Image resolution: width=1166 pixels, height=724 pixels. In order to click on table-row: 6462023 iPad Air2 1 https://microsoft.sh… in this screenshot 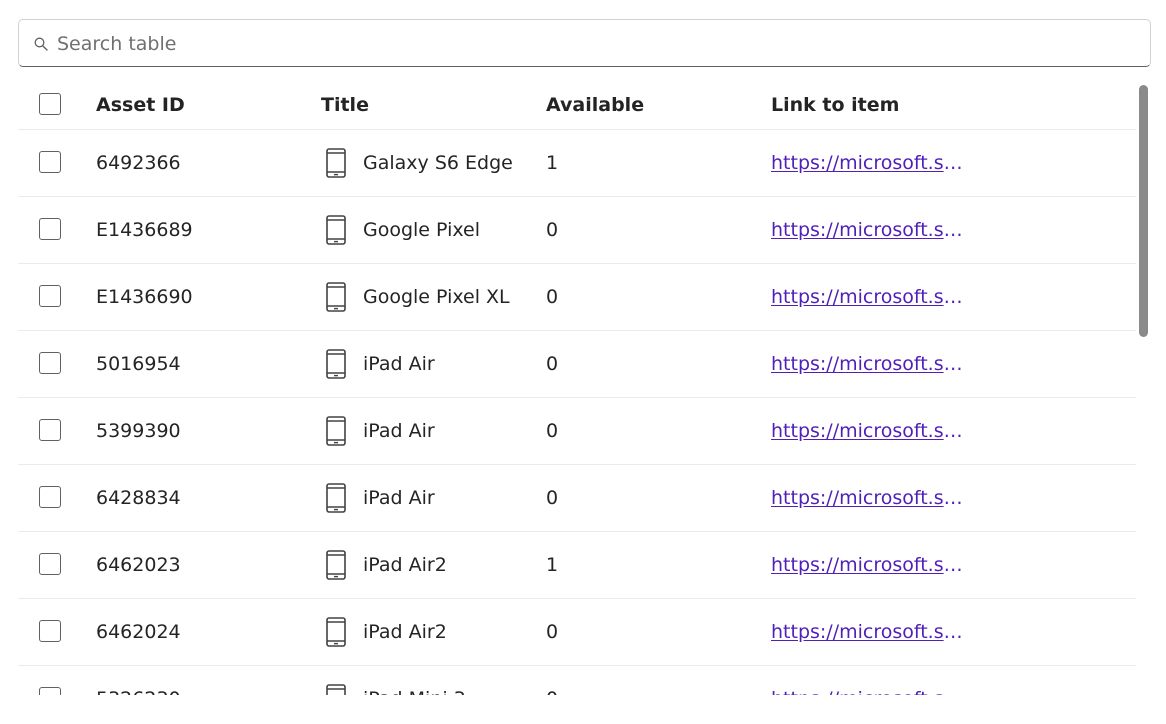, I will do `click(577, 565)`.